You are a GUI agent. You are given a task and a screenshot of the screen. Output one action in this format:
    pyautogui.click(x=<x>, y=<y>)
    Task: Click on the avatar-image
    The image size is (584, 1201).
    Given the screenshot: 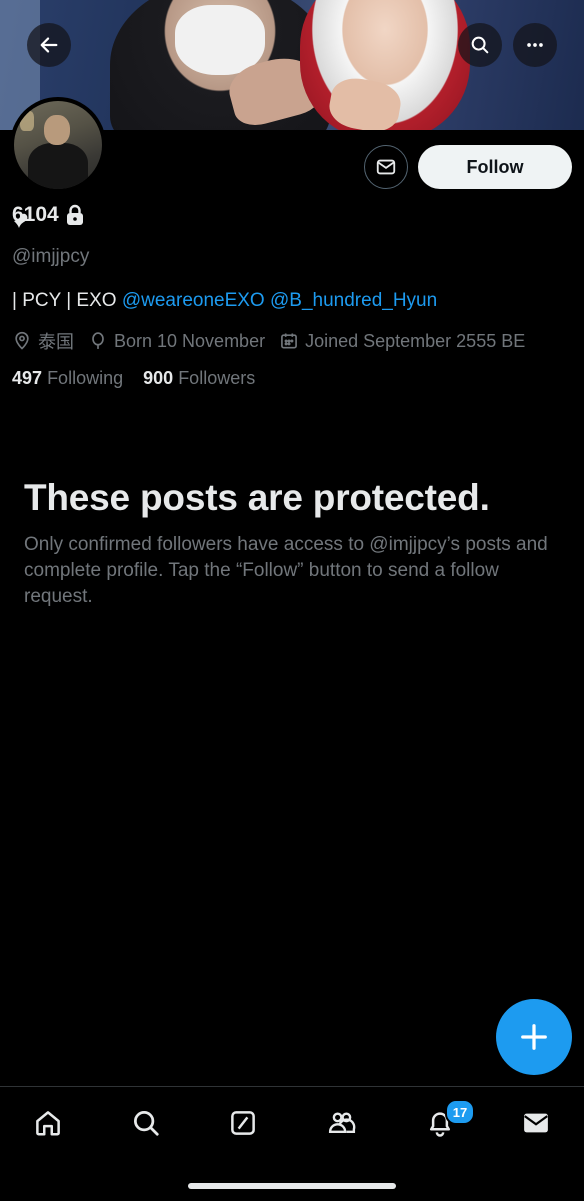 What is the action you would take?
    pyautogui.click(x=58, y=145)
    